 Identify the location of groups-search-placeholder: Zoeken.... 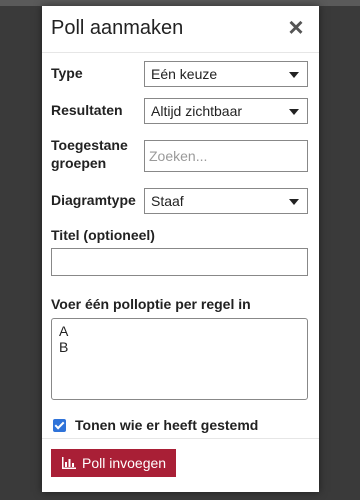
(178, 156).